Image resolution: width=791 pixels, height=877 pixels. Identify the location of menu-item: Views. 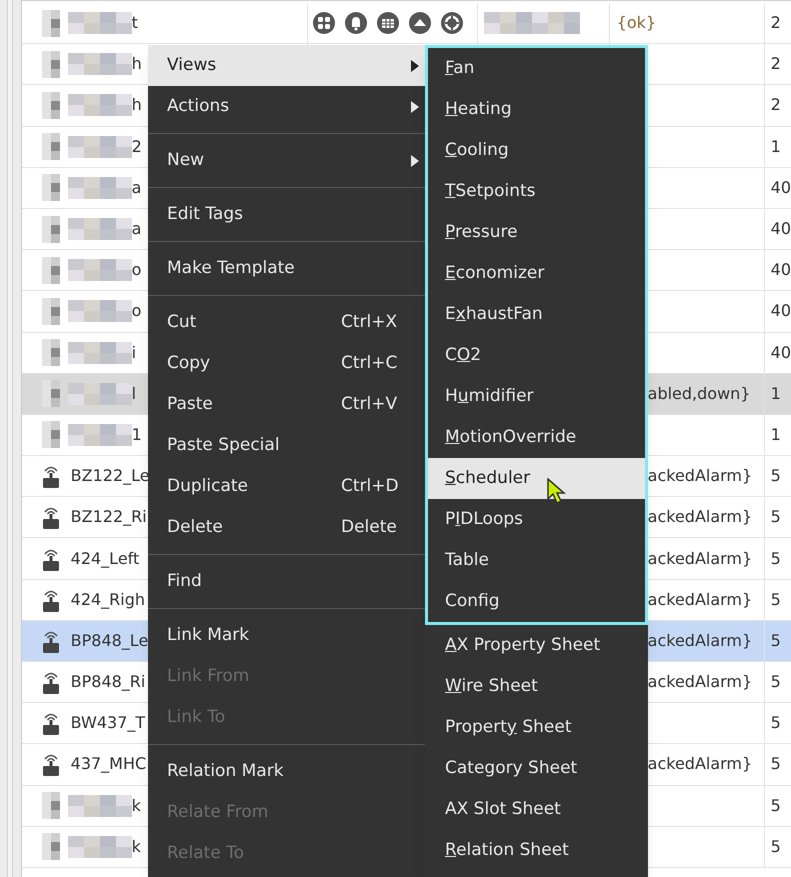
(286, 65).